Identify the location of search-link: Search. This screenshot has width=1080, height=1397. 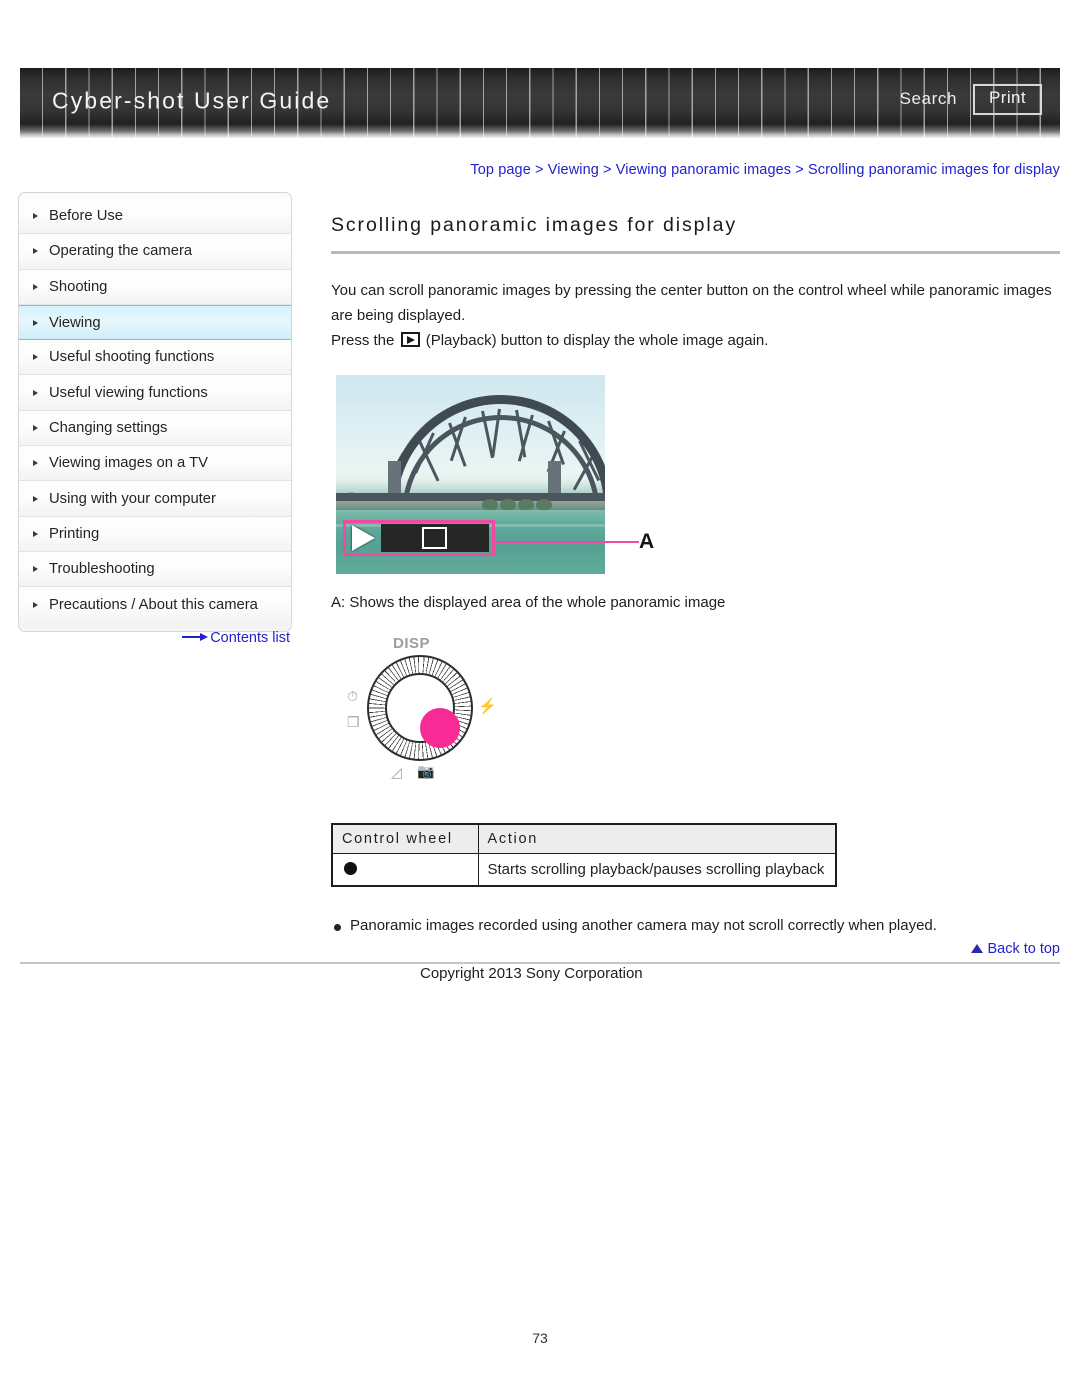
(928, 99).